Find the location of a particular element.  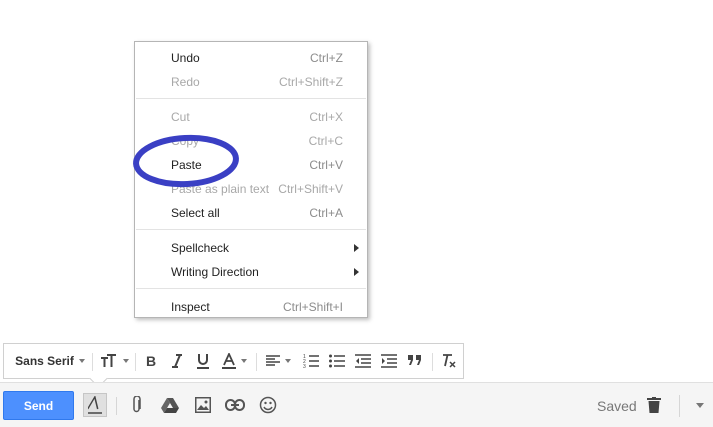

menu-item-cut: Cut Ctrl+X is located at coordinates (251, 117).